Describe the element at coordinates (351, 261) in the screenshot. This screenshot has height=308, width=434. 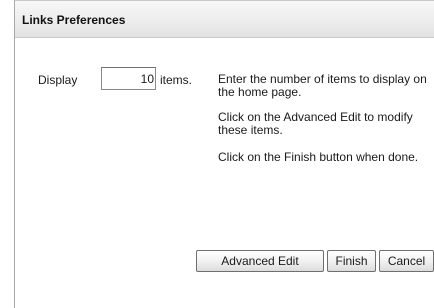
I see `finish-button: Finish` at that location.